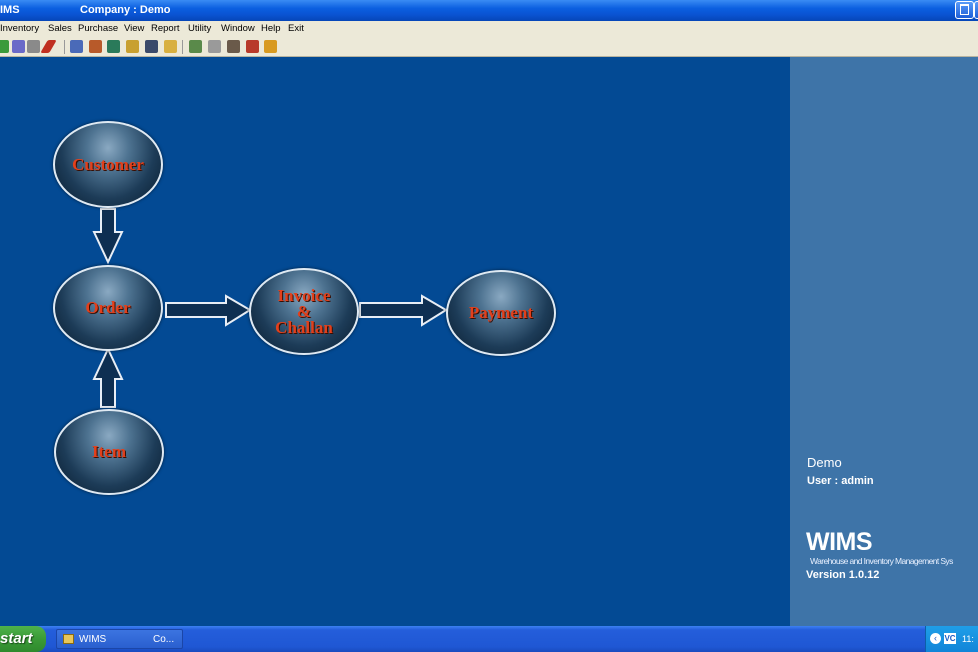 Image resolution: width=978 pixels, height=652 pixels. Describe the element at coordinates (165, 28) in the screenshot. I see `menu-report: Report` at that location.